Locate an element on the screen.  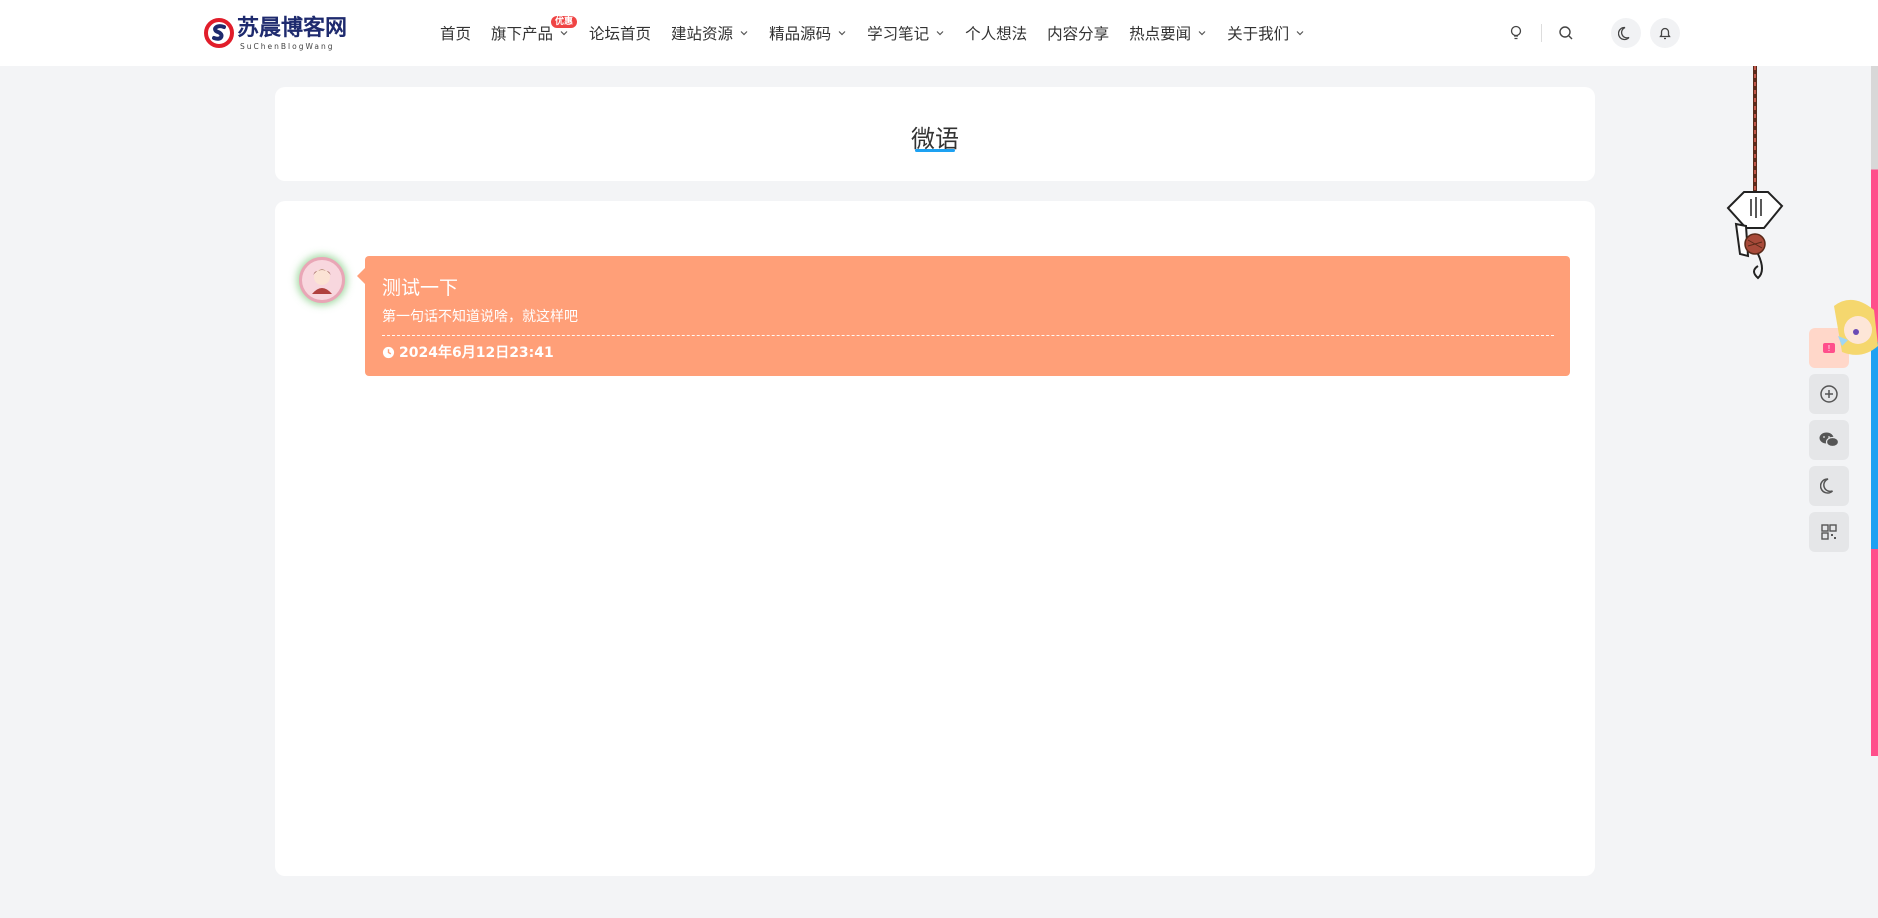
dark-mode-button is located at coordinates (1626, 33).